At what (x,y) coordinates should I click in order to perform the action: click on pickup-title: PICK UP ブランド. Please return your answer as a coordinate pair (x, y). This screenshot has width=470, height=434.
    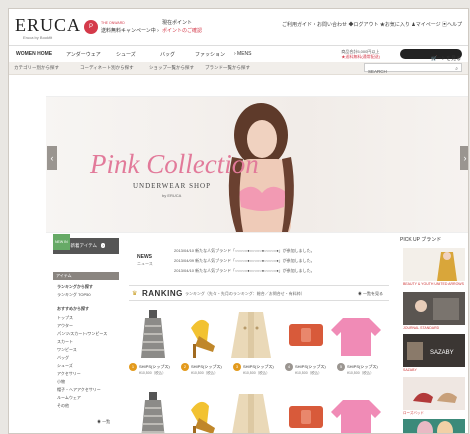
    Looking at the image, I should click on (421, 240).